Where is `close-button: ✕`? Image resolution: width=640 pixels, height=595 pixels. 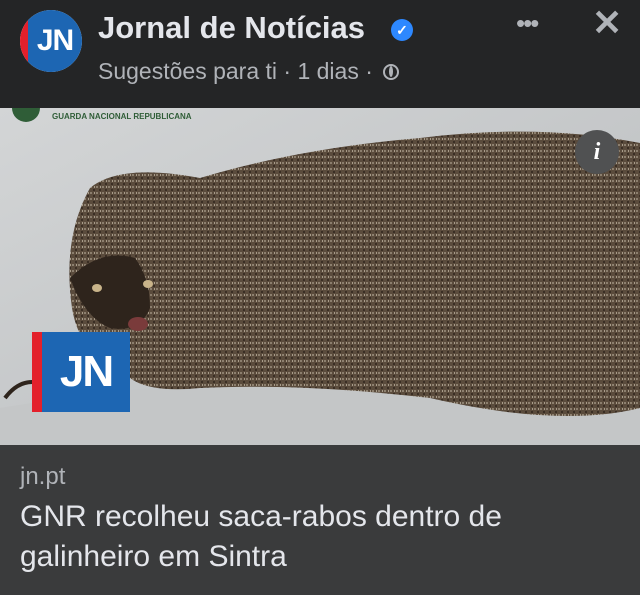 close-button: ✕ is located at coordinates (607, 23).